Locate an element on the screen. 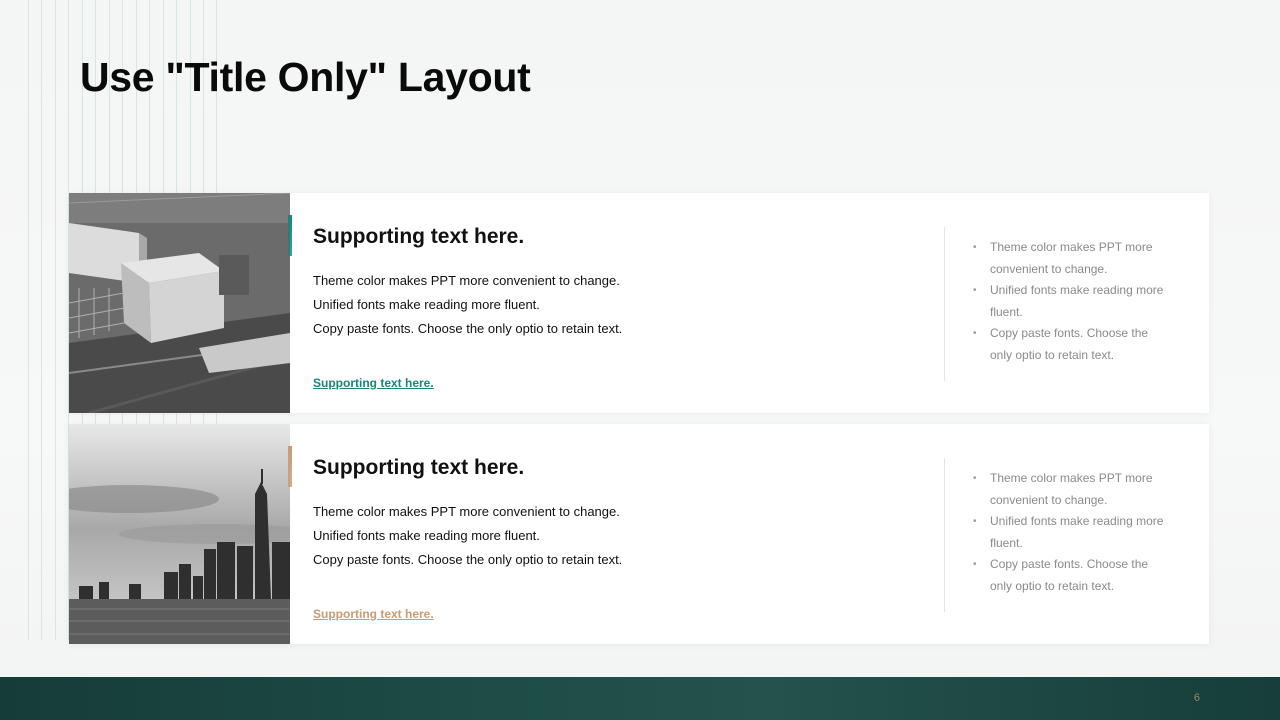  slide-title: Use "Title Only" Layout is located at coordinates (305, 77).